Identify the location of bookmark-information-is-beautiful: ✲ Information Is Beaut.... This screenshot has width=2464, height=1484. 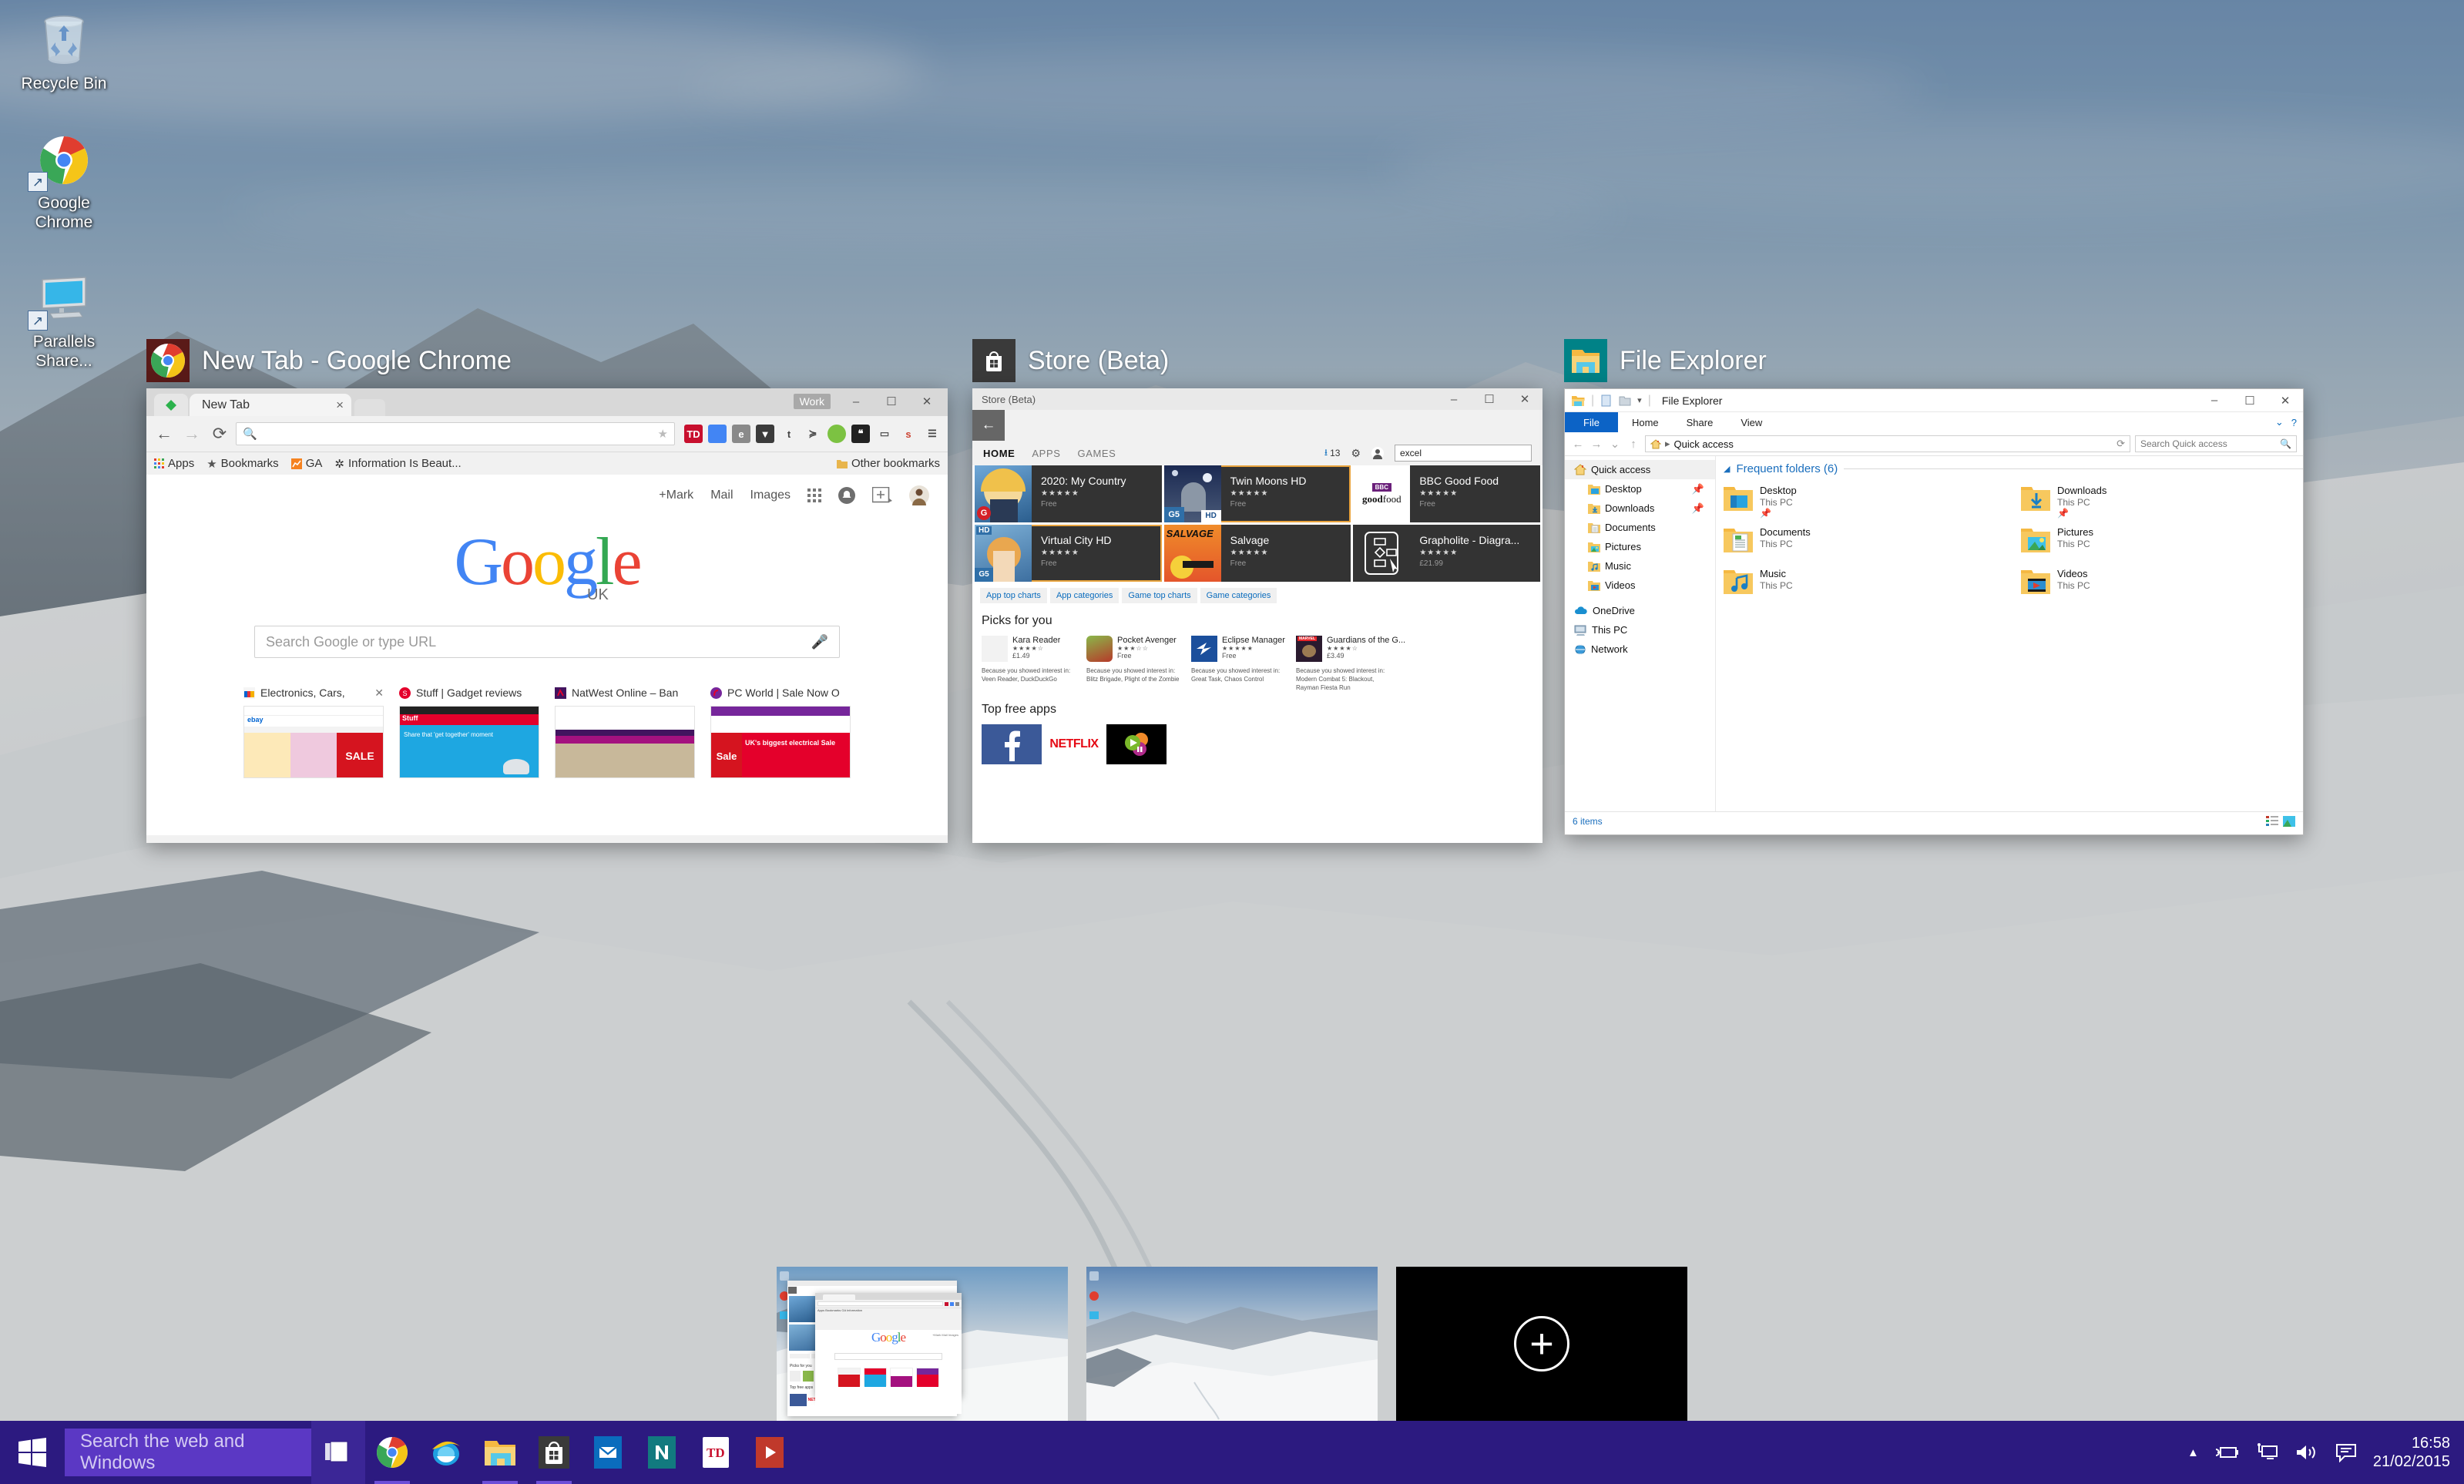
(398, 464).